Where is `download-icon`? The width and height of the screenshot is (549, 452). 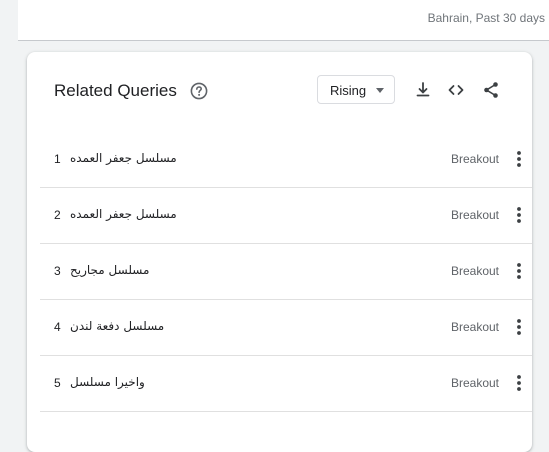 download-icon is located at coordinates (423, 90).